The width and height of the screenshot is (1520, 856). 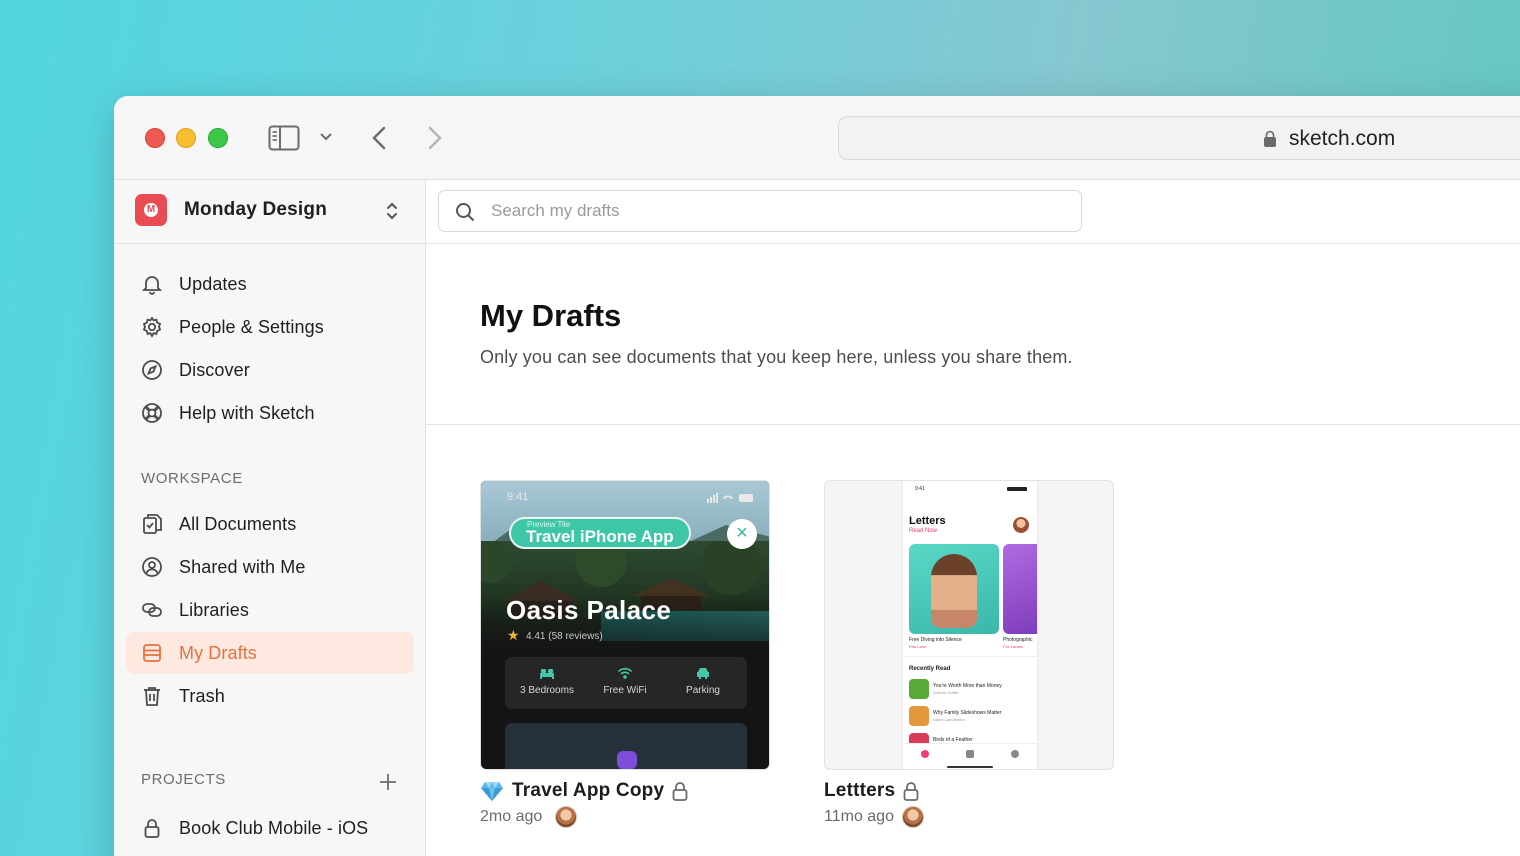 I want to click on map-preview, so click(x=626, y=746).